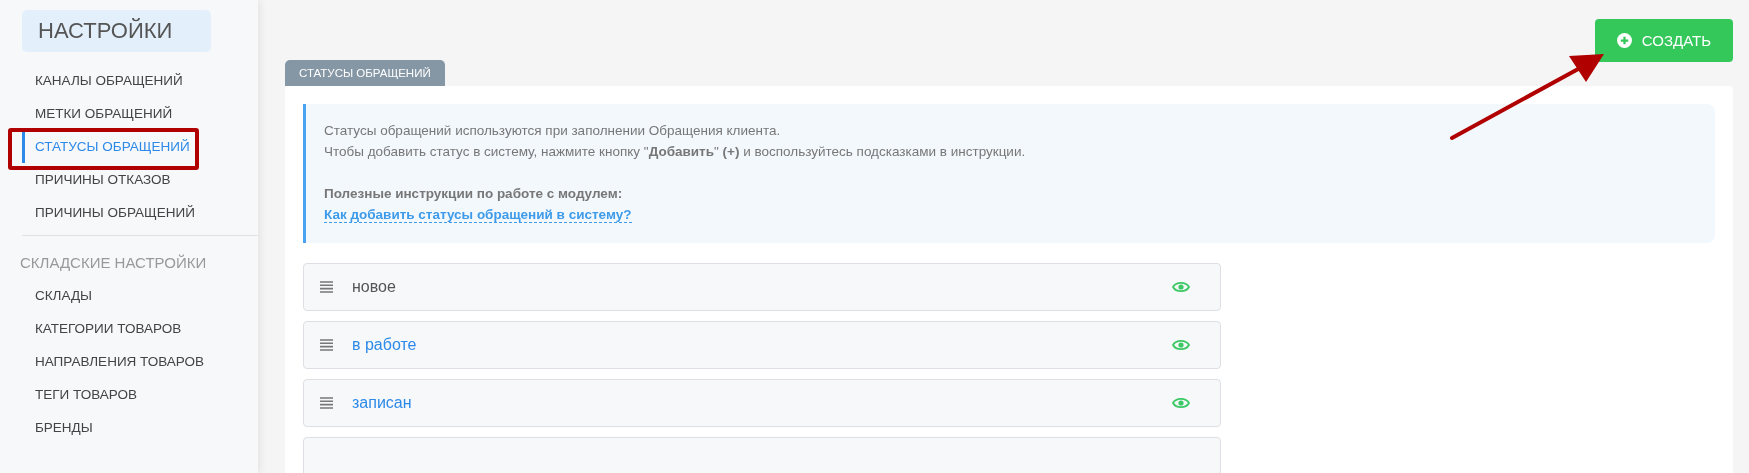 Image resolution: width=1749 pixels, height=473 pixels. Describe the element at coordinates (762, 287) in the screenshot. I see `status-row: новое` at that location.